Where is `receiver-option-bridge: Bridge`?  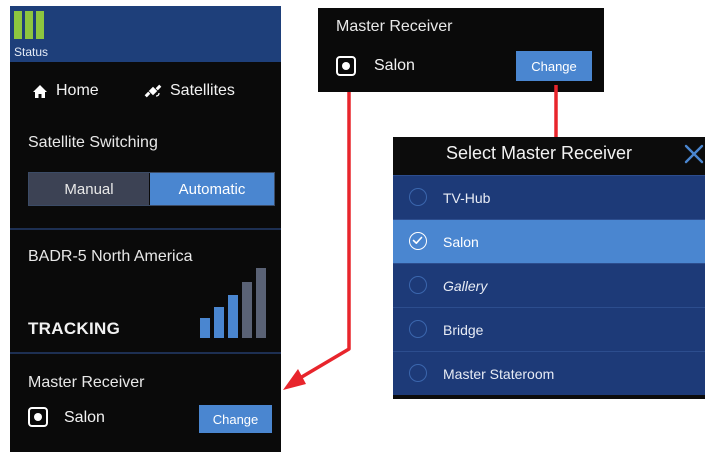
receiver-option-bridge: Bridge is located at coordinates (549, 329).